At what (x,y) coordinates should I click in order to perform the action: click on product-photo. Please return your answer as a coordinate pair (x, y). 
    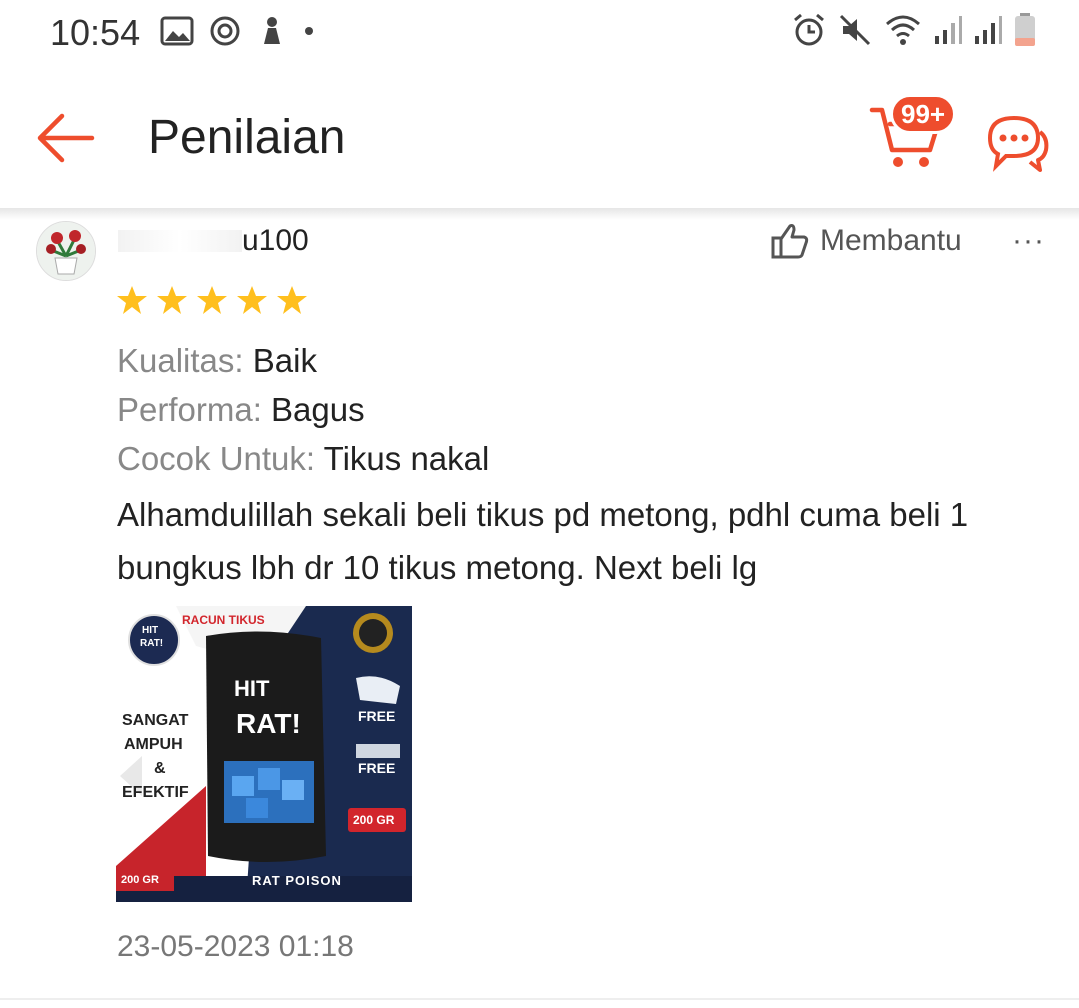
    Looking at the image, I should click on (264, 754).